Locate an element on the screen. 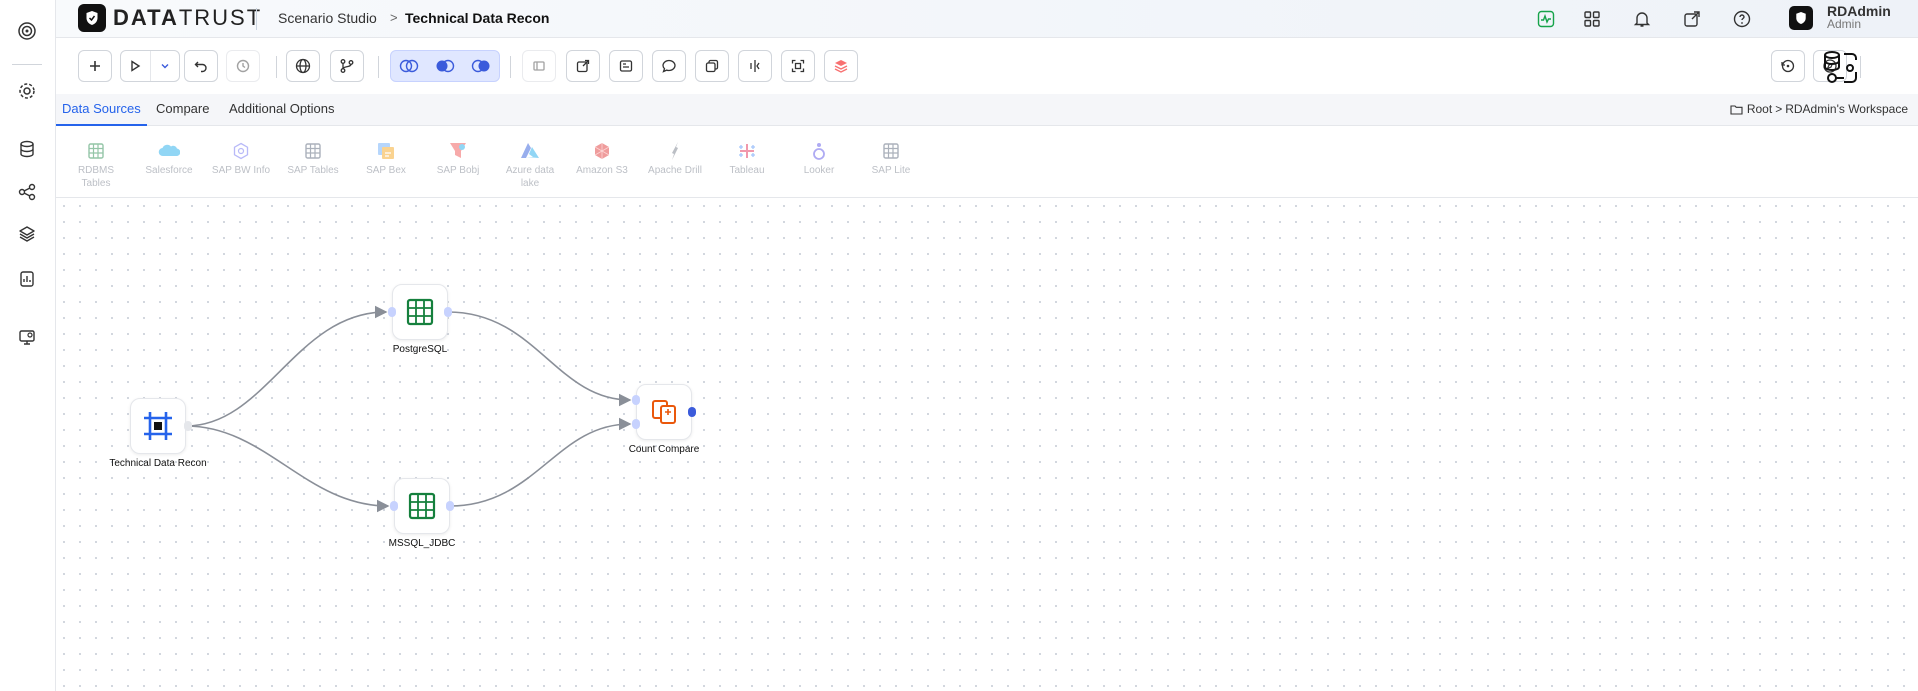 The width and height of the screenshot is (1918, 691). branch-button is located at coordinates (347, 66).